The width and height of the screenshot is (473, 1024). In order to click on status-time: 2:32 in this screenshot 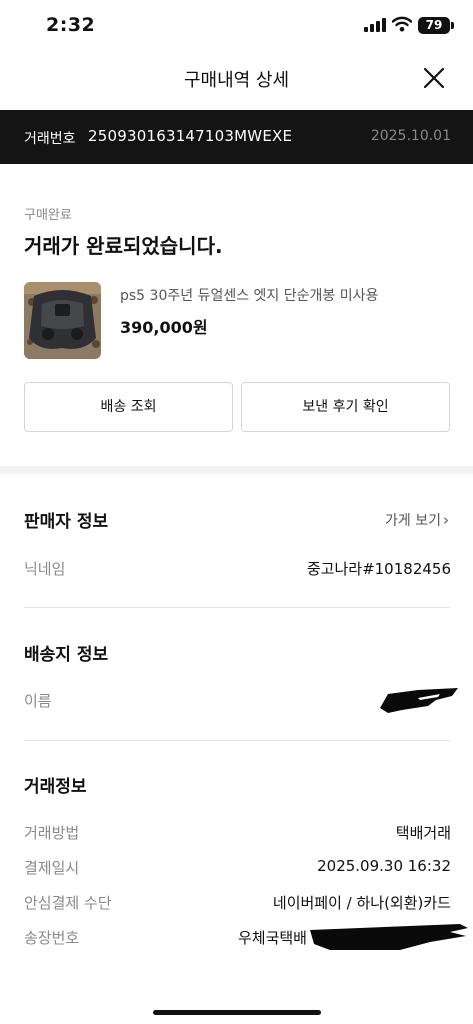, I will do `click(71, 25)`.